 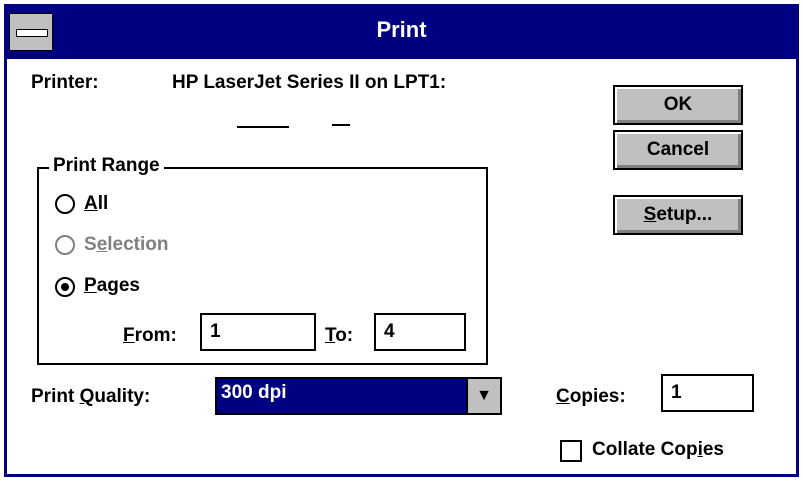 I want to click on radio-pages, so click(x=65, y=287).